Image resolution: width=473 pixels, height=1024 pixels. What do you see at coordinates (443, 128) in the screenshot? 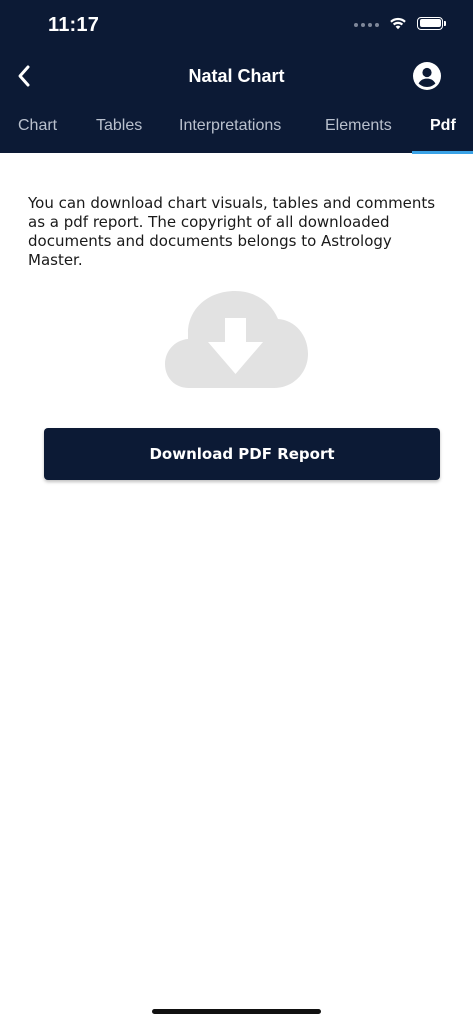
I see `tab-pdf: Pdf` at bounding box center [443, 128].